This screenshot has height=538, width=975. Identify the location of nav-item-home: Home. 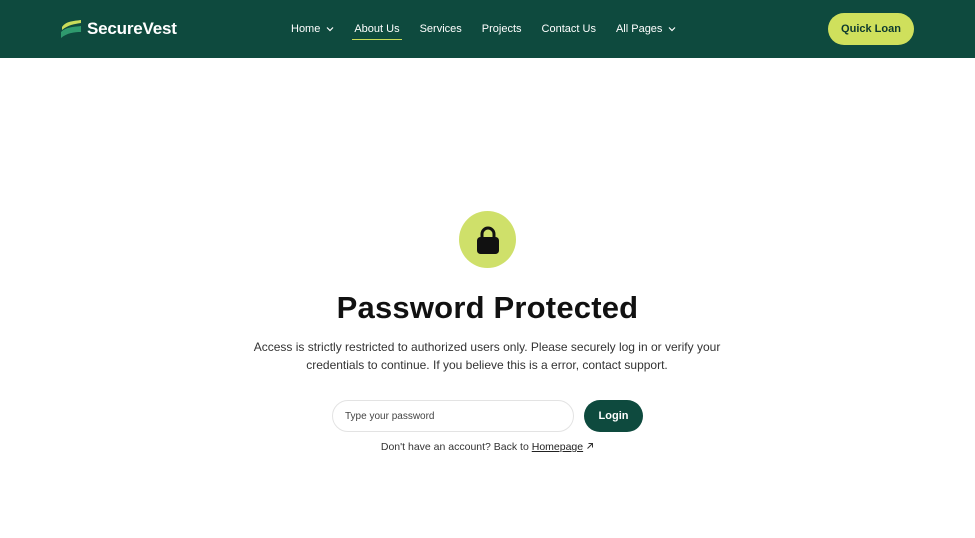
(312, 29).